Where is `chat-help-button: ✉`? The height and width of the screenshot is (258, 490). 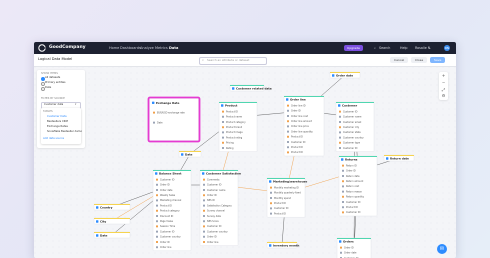
chat-help-button: ✉ is located at coordinates (442, 249).